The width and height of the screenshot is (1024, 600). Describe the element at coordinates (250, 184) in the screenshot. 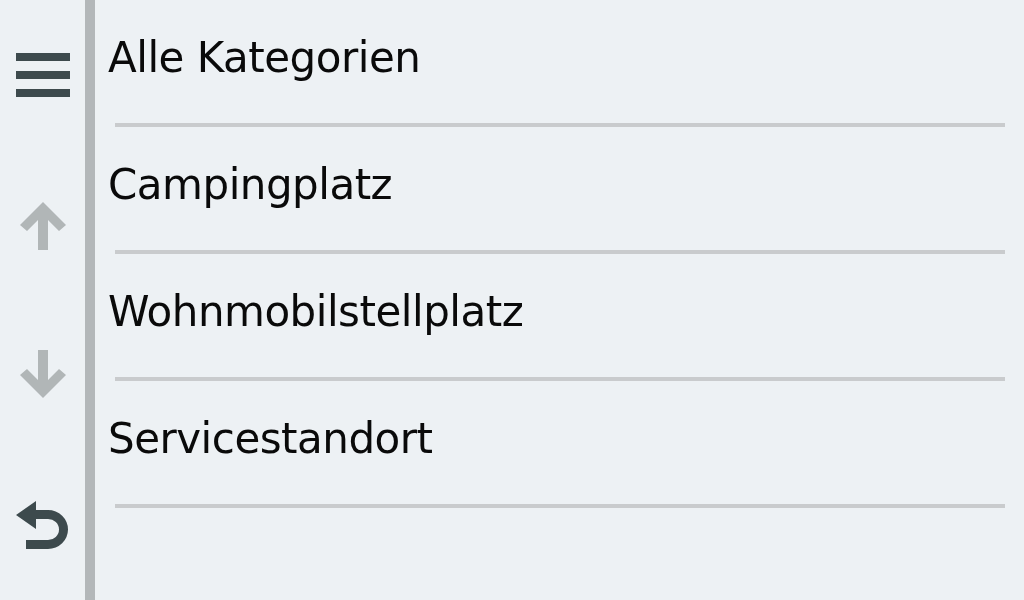

I see `category-label: Campingplatz` at that location.